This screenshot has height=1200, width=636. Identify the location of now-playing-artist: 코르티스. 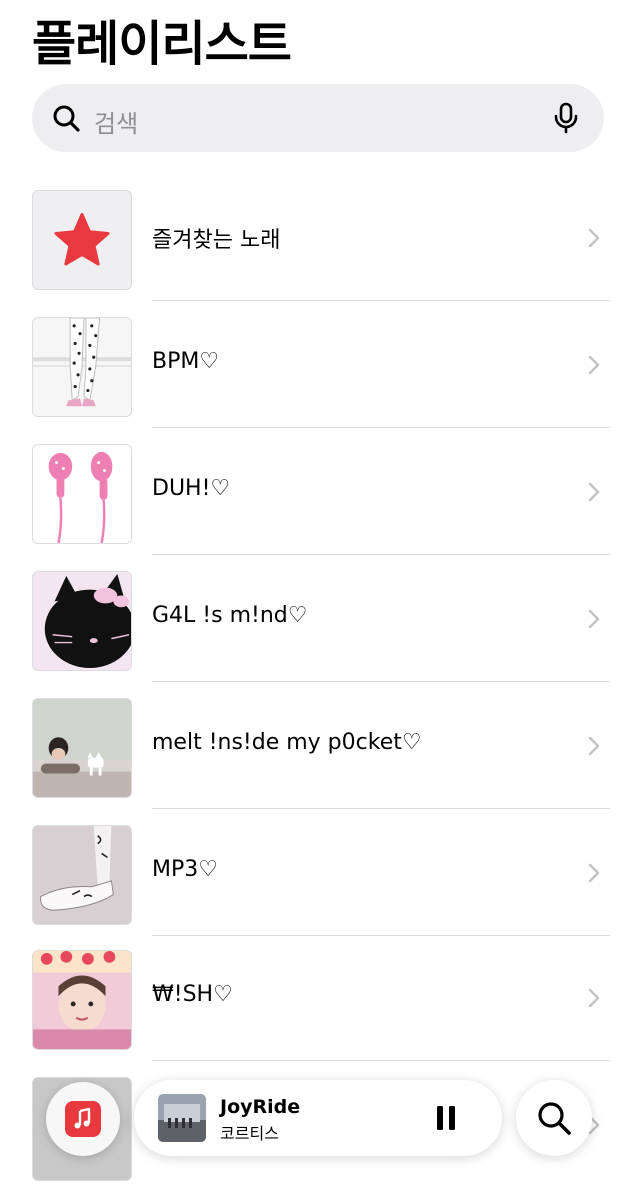
(249, 1133).